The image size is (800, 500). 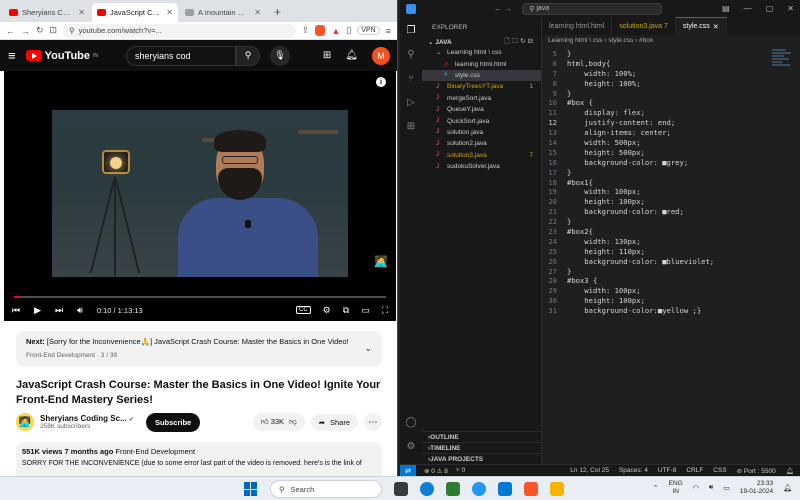 I want to click on sidebar-section-timeline: › TIMELINE, so click(x=482, y=447).